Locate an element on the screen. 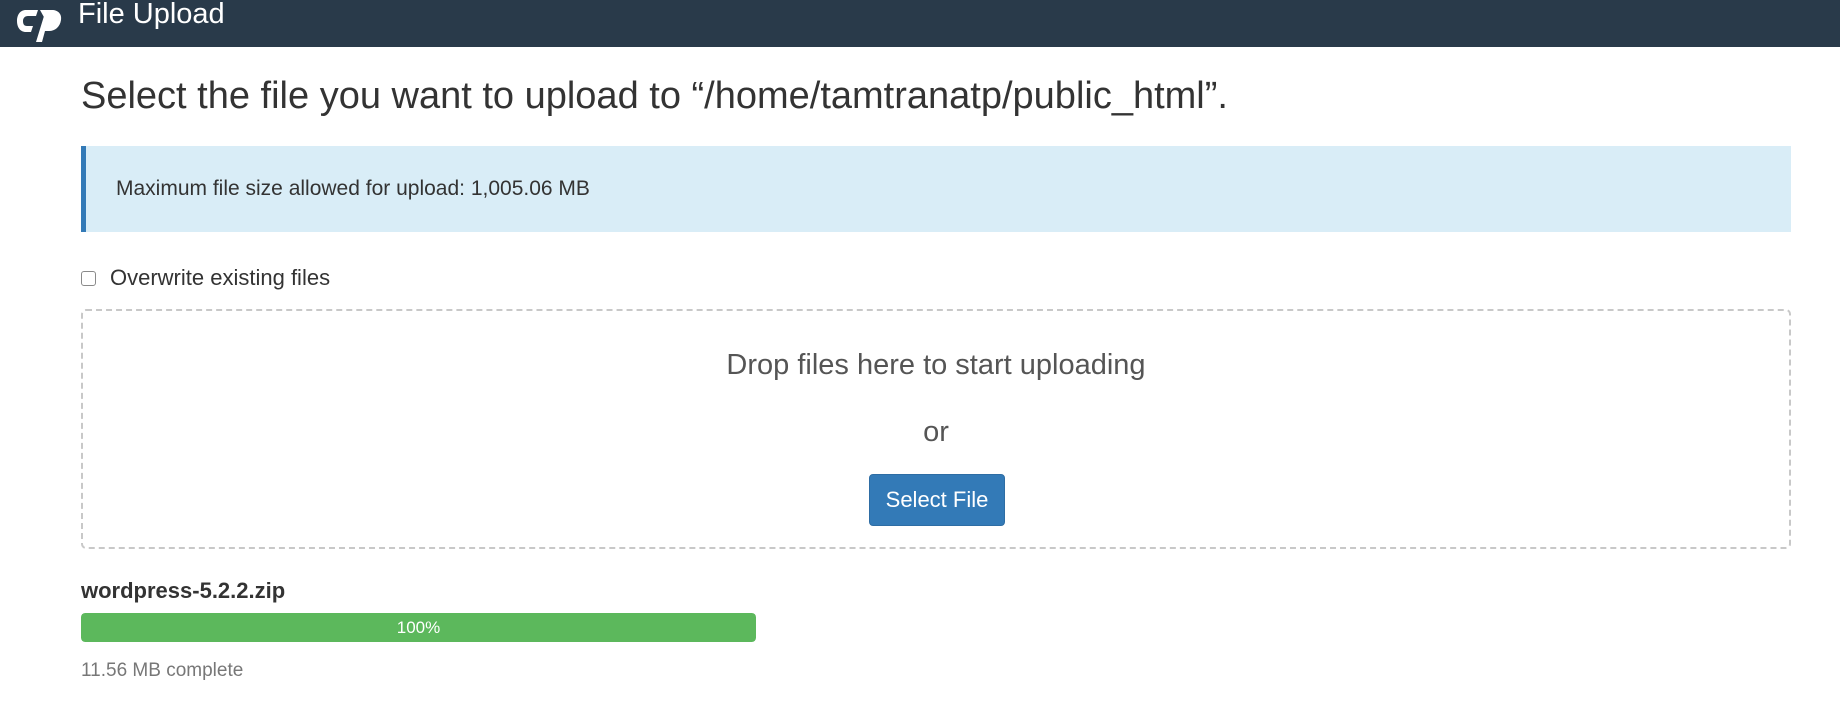  overwrite-checkbox is located at coordinates (88, 278).